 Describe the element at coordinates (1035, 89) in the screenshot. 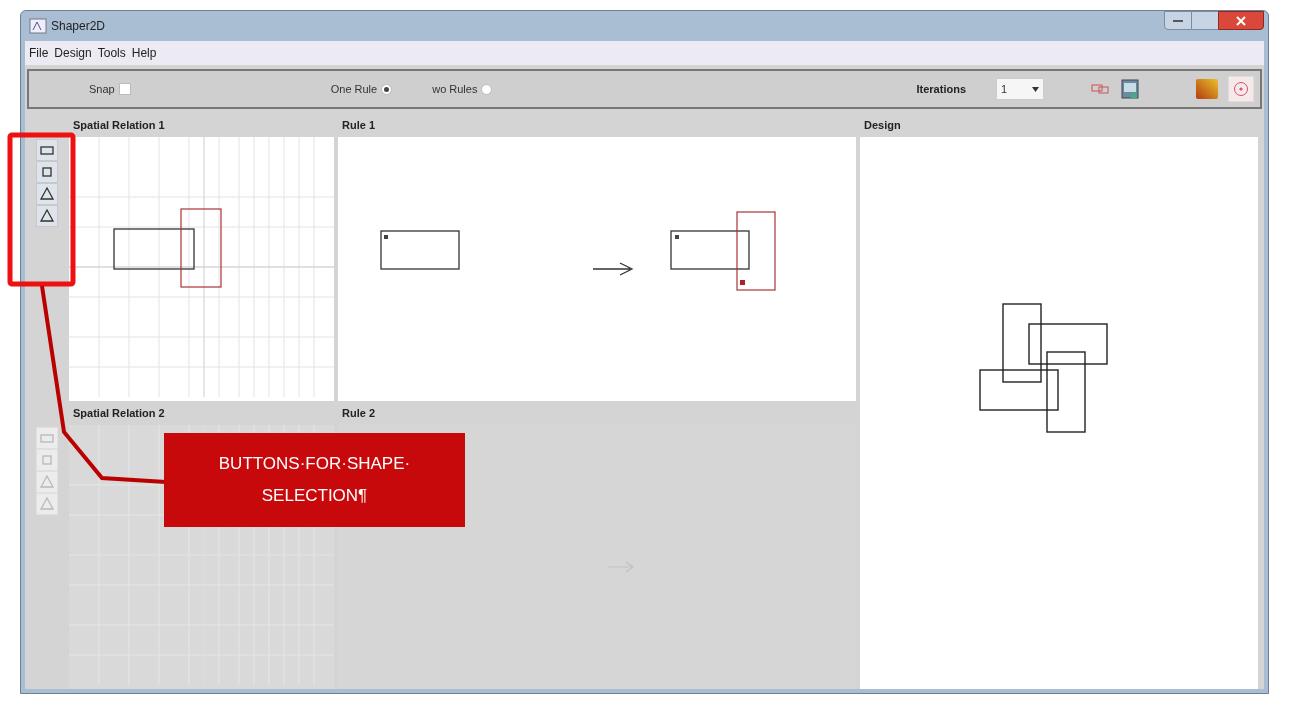

I see `dropdown-arrow-icon` at that location.